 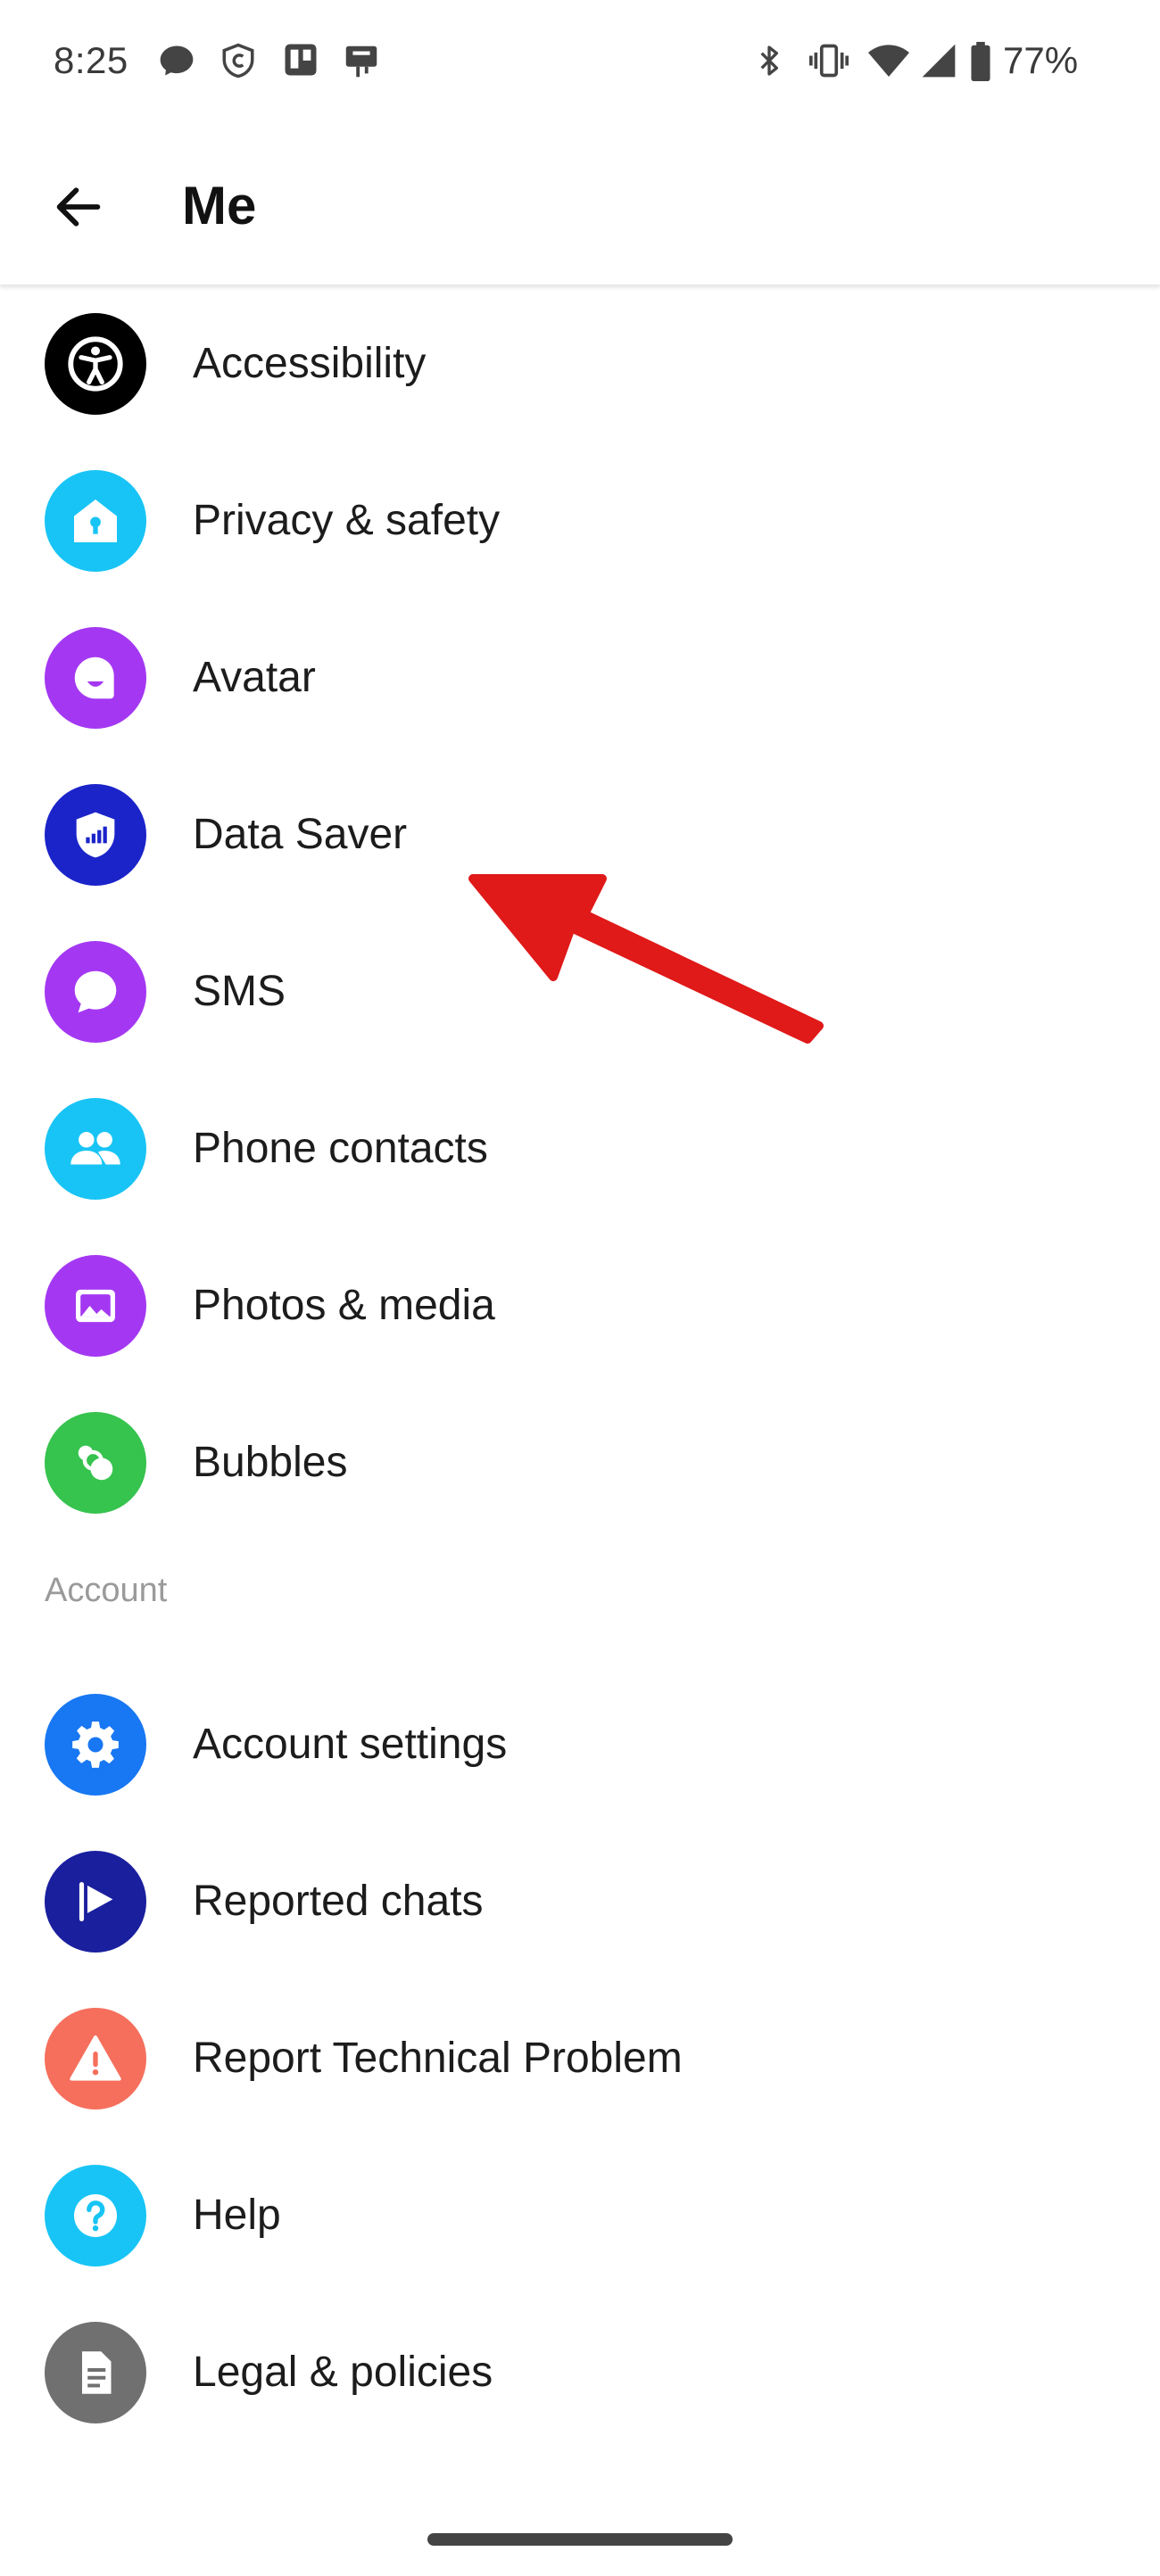 What do you see at coordinates (361, 61) in the screenshot?
I see `notification-icon` at bounding box center [361, 61].